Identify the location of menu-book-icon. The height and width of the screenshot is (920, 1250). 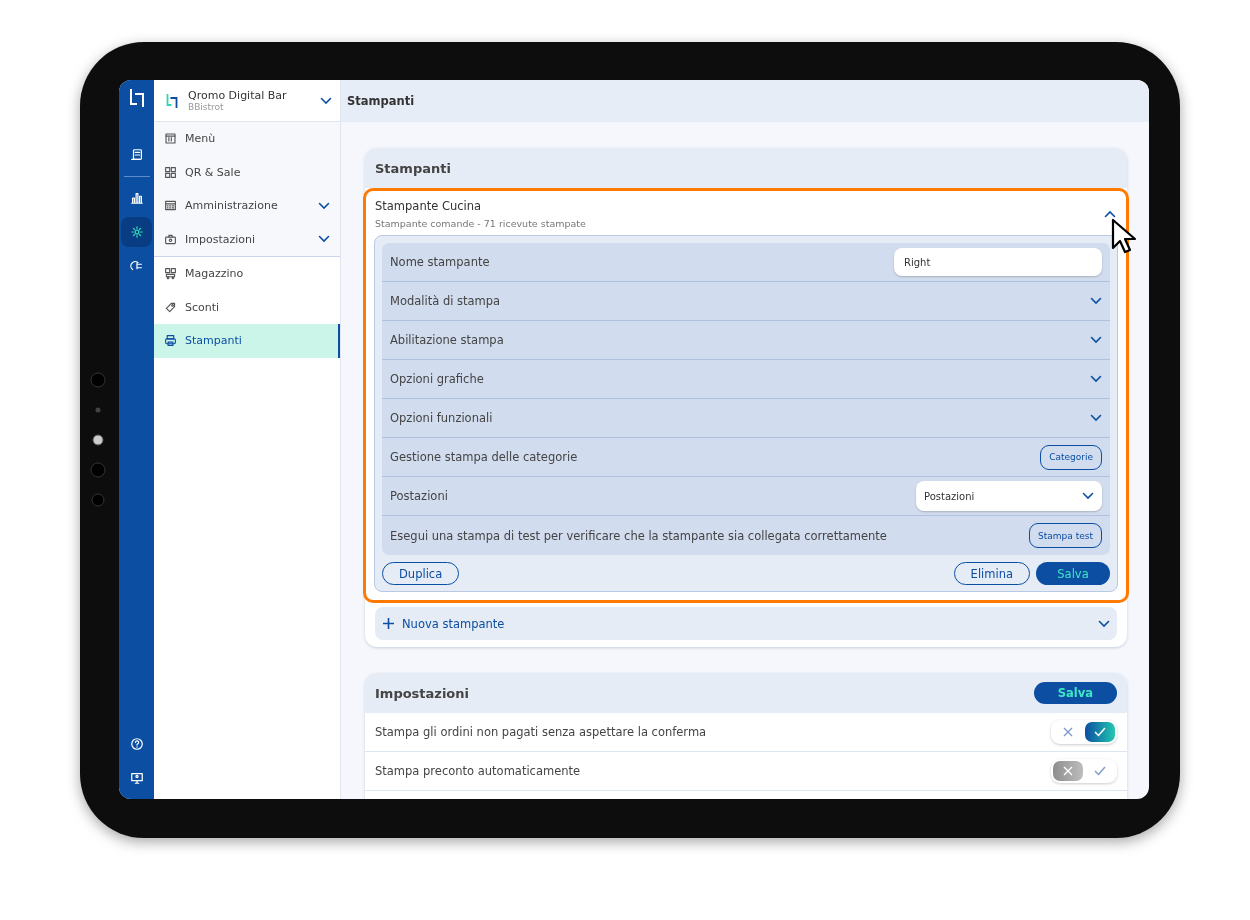
(170, 139).